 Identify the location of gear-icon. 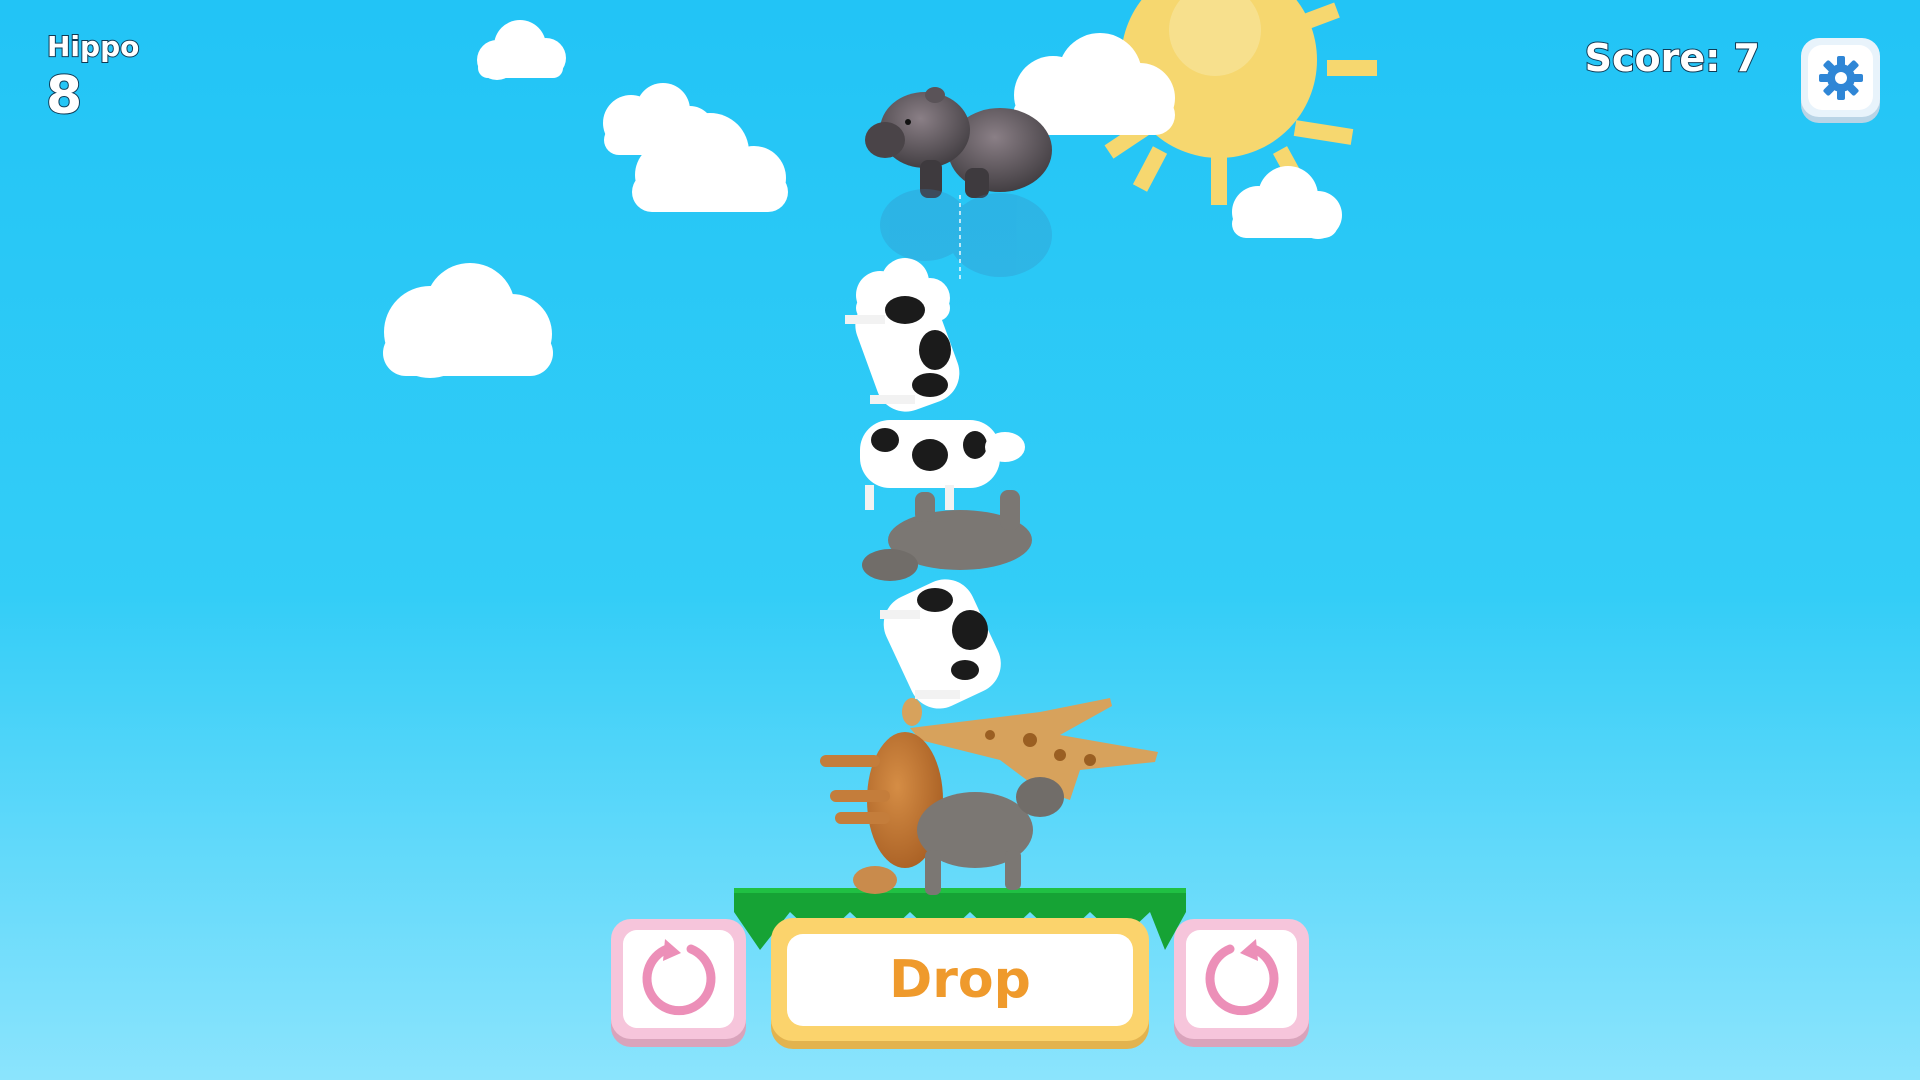
(1840, 77).